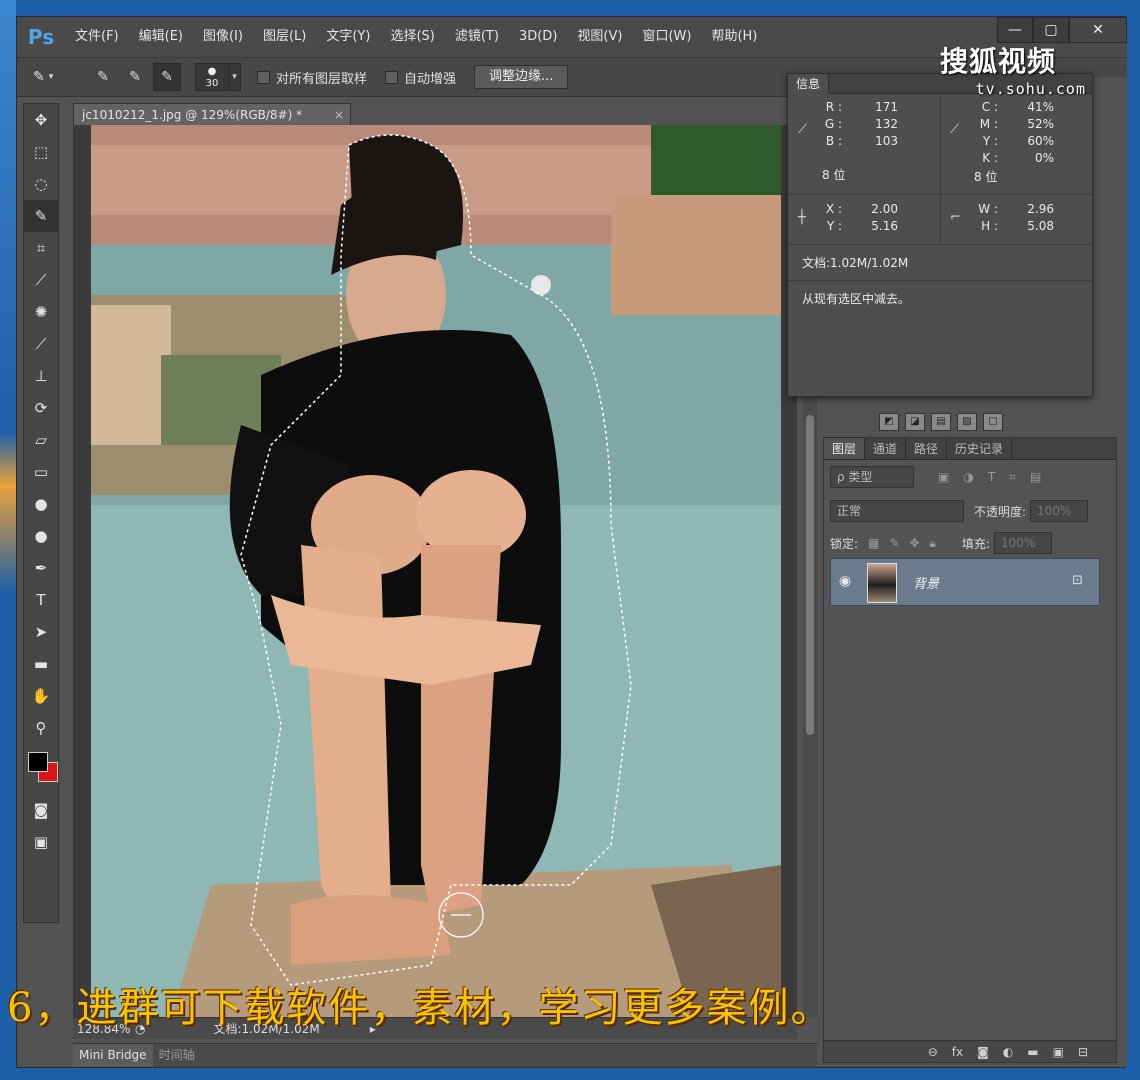 The width and height of the screenshot is (1140, 1080). What do you see at coordinates (41, 216) in the screenshot?
I see `quick-selection-tool: ✎` at bounding box center [41, 216].